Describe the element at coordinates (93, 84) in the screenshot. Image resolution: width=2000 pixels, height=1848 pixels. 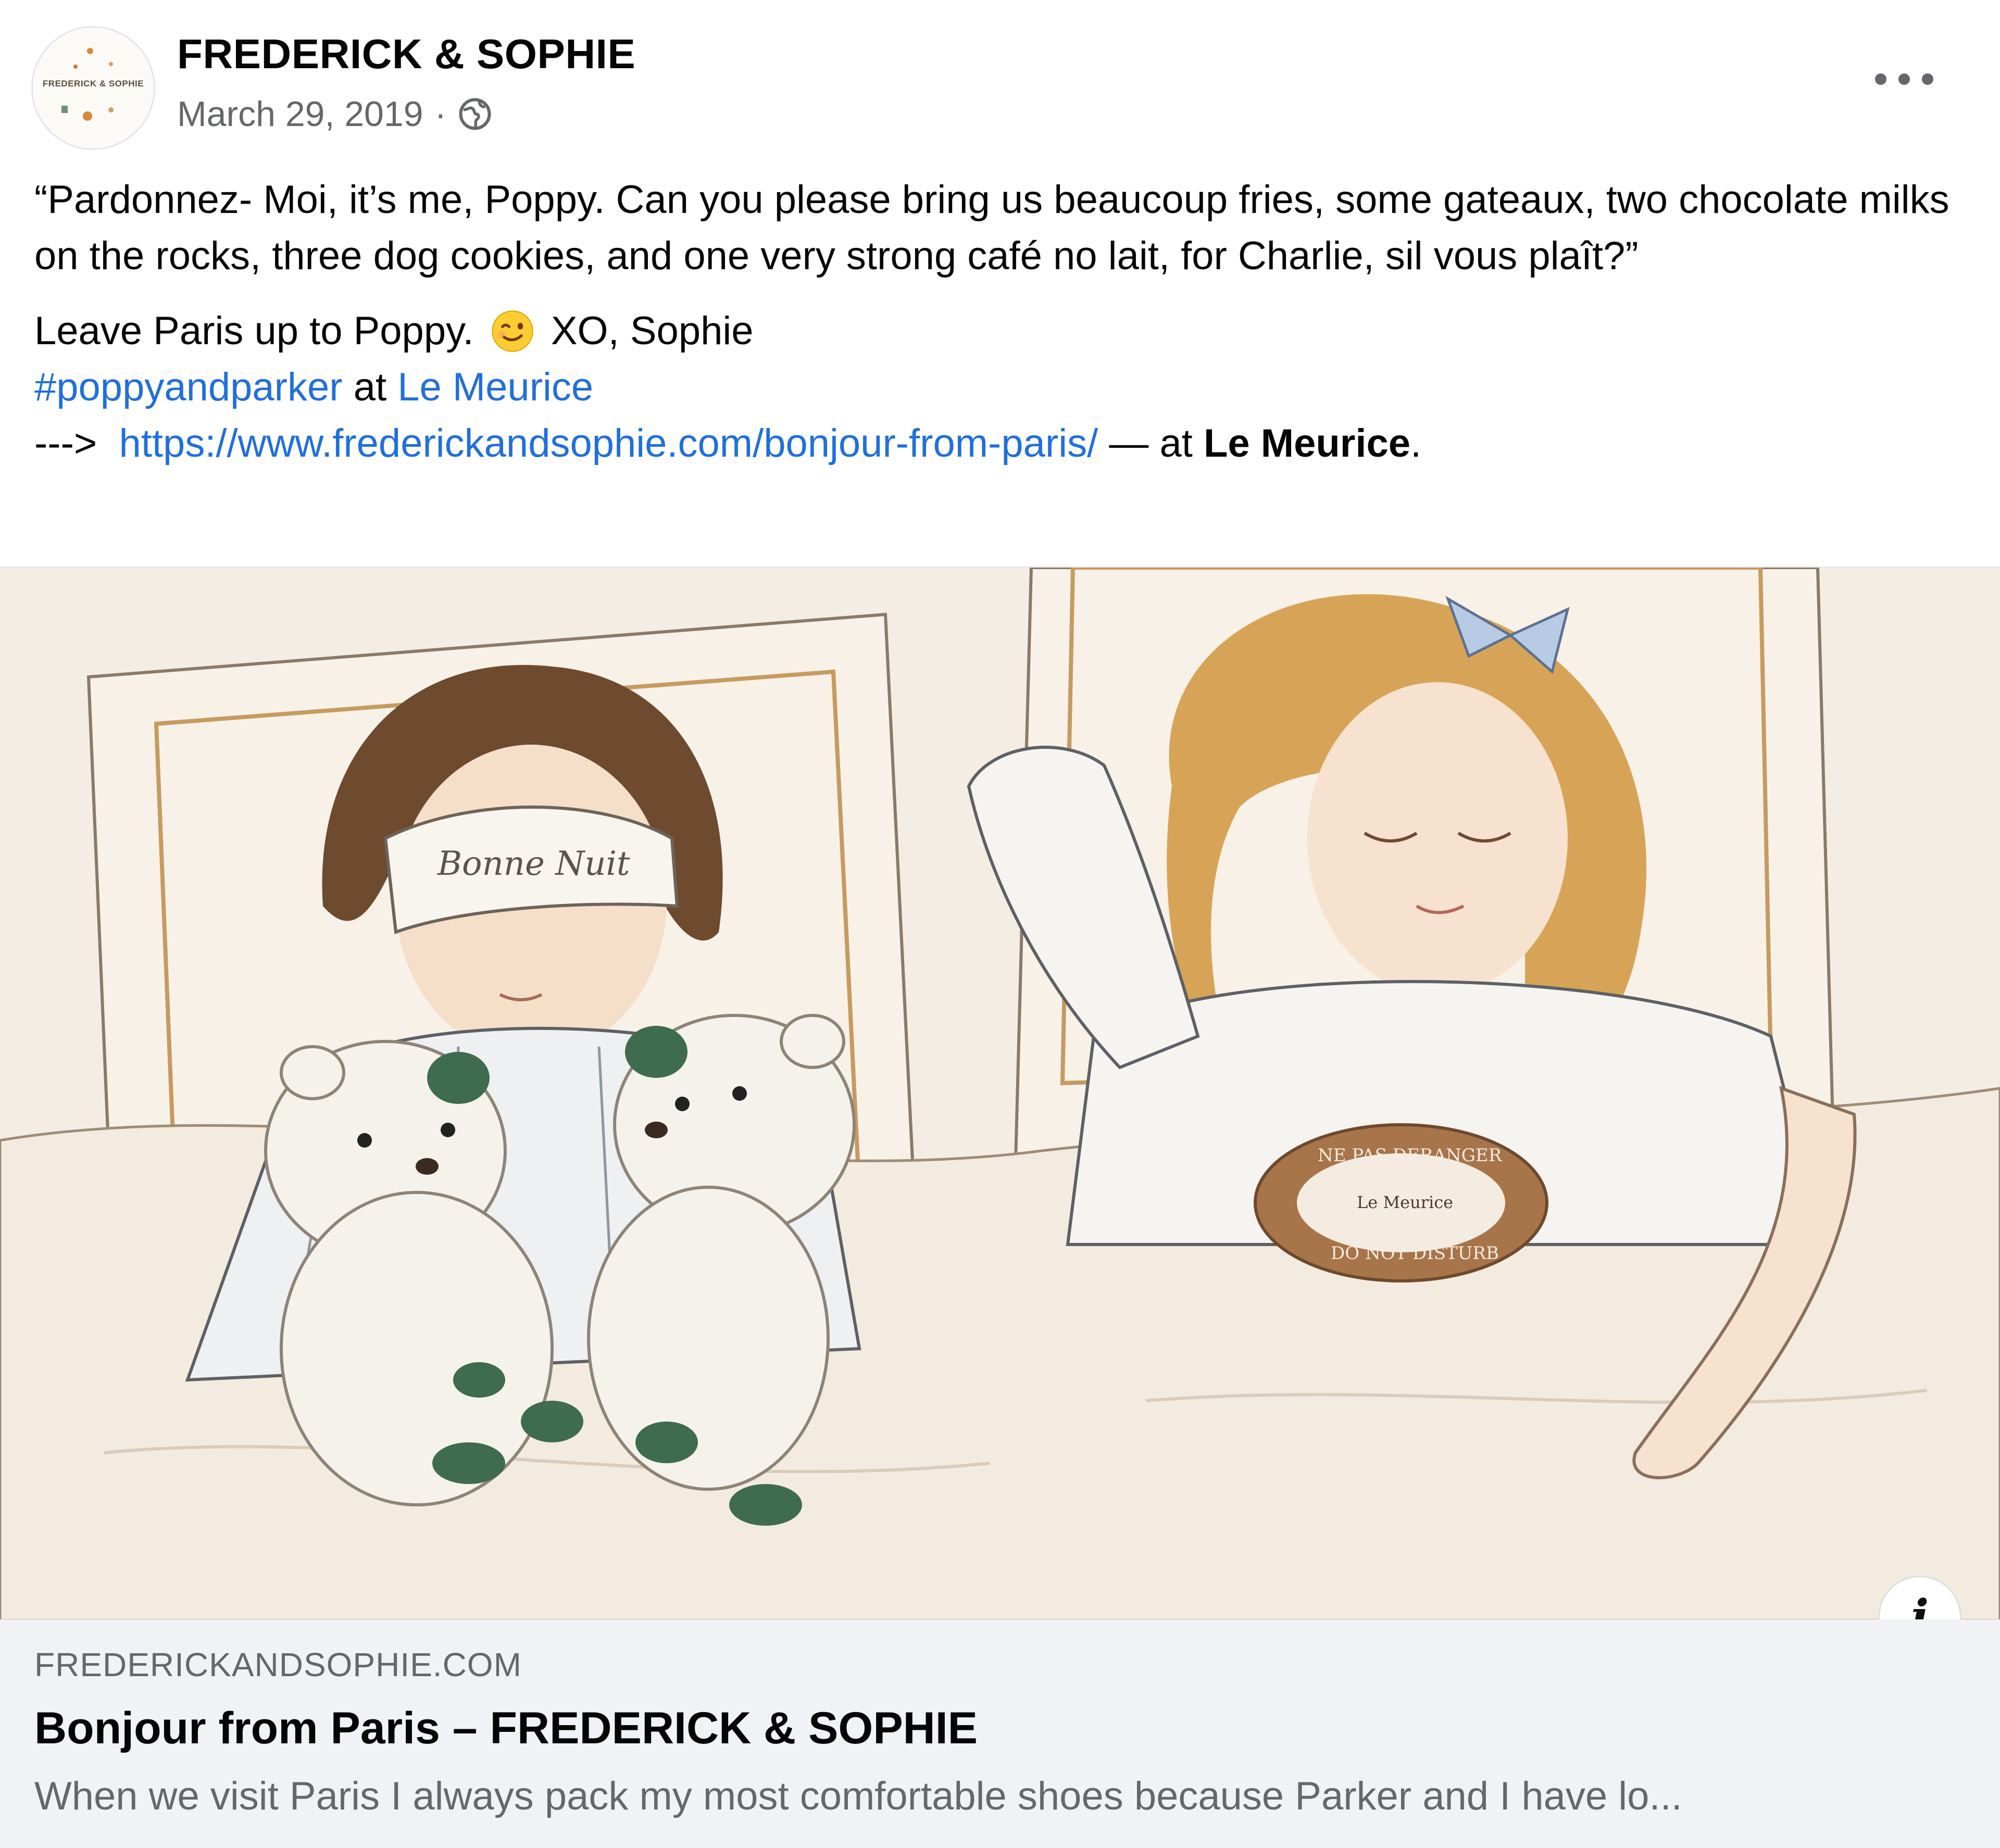
I see `avatar-text: FREDERICK & SOPHIE` at that location.